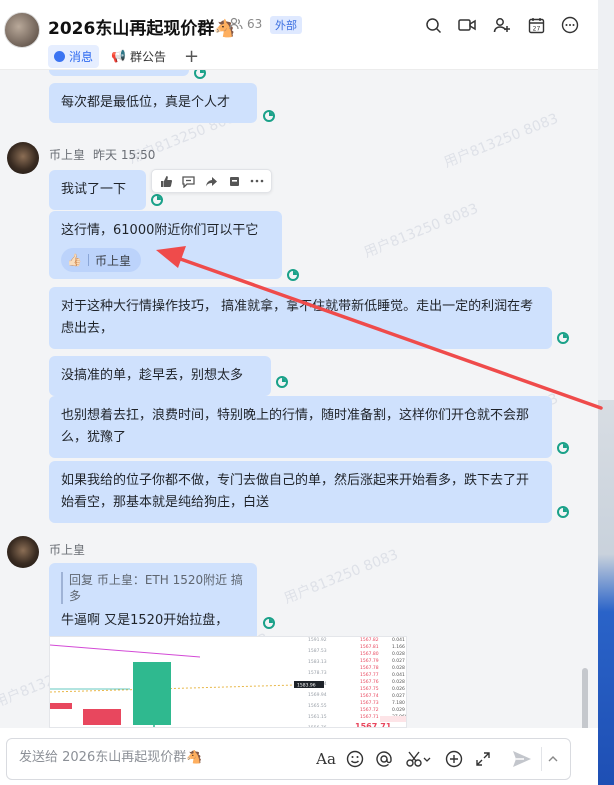 The height and width of the screenshot is (785, 614). Describe the element at coordinates (94, 189) in the screenshot. I see `message-text: 我试了一下` at that location.